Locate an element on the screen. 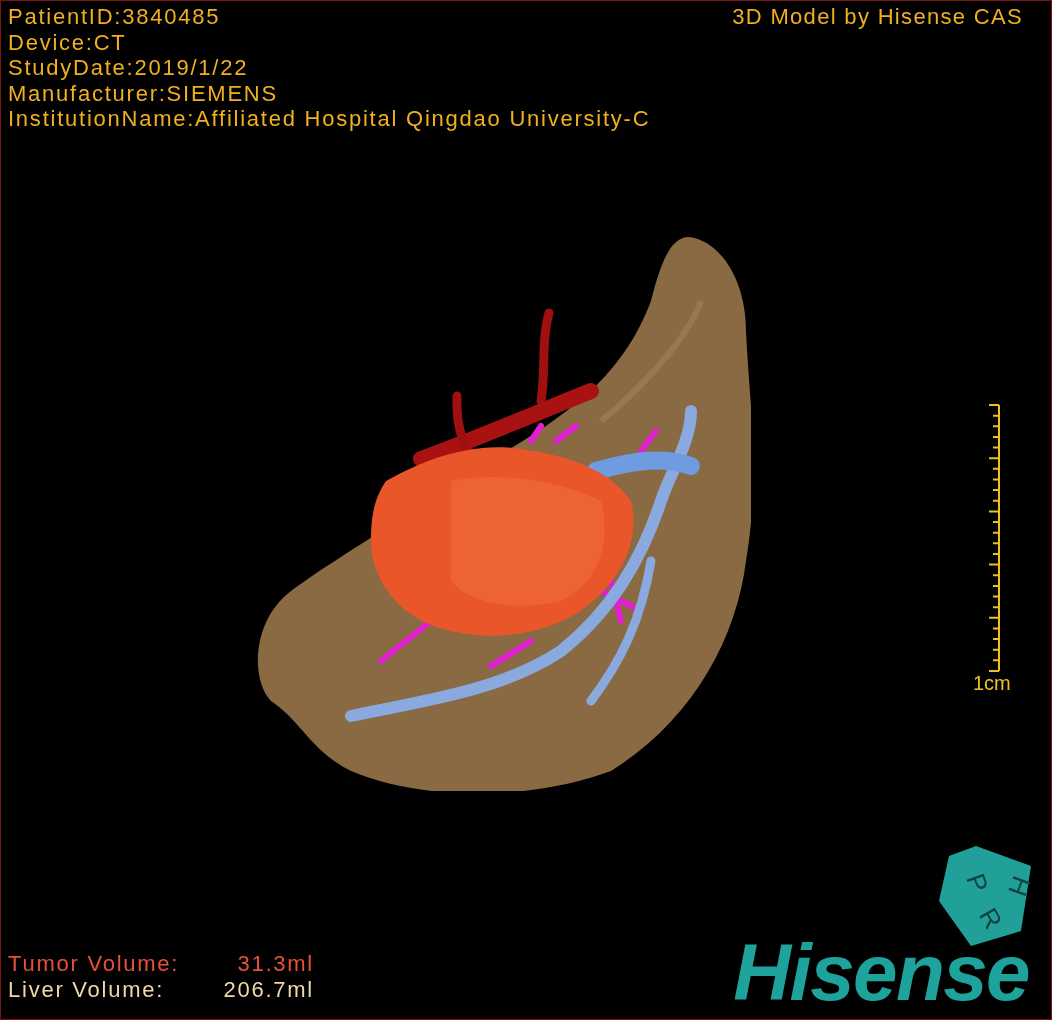  cube-face-label: R is located at coordinates (991, 918).